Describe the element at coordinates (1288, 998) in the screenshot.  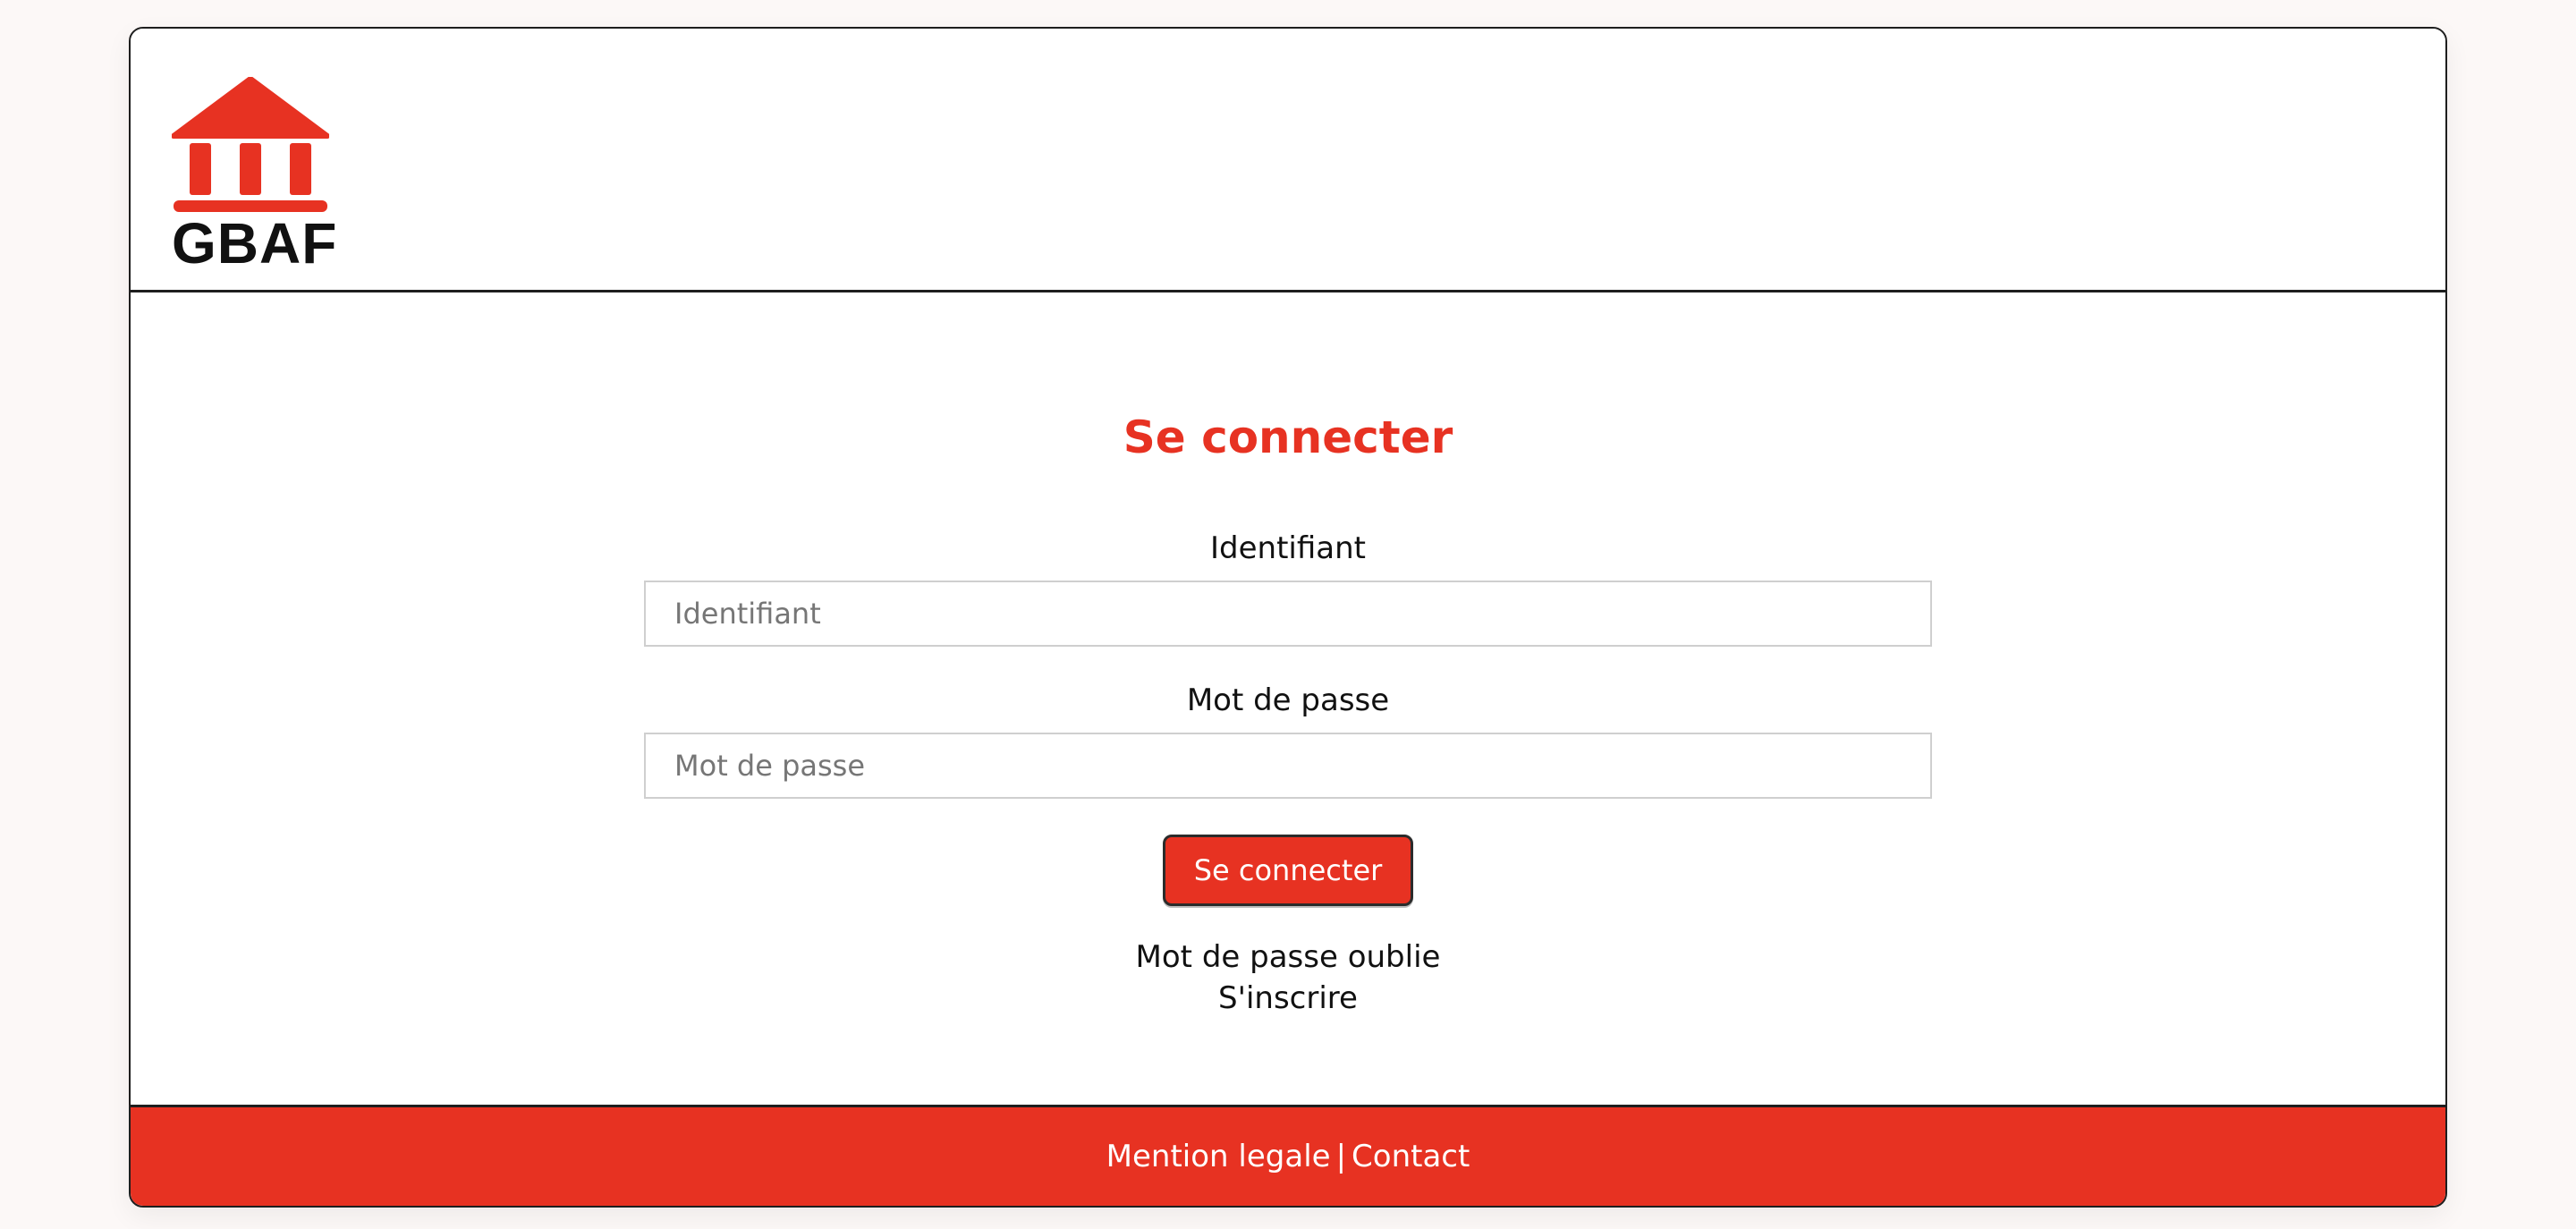
I see `register-link: S'inscrire` at that location.